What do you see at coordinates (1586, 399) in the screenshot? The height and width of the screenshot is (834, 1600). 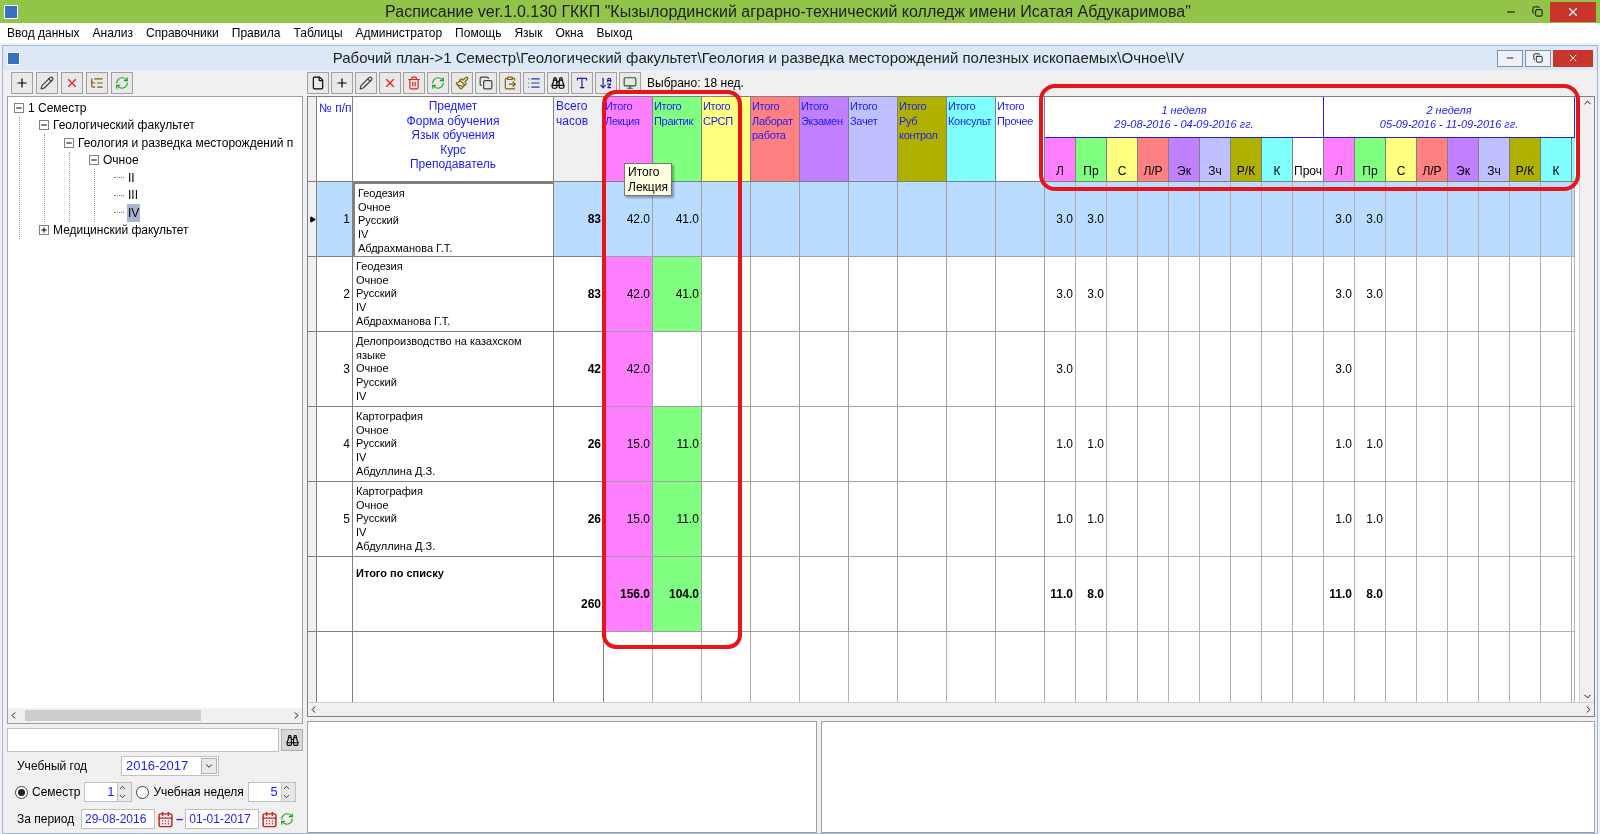 I see `vertical-scrollbar` at bounding box center [1586, 399].